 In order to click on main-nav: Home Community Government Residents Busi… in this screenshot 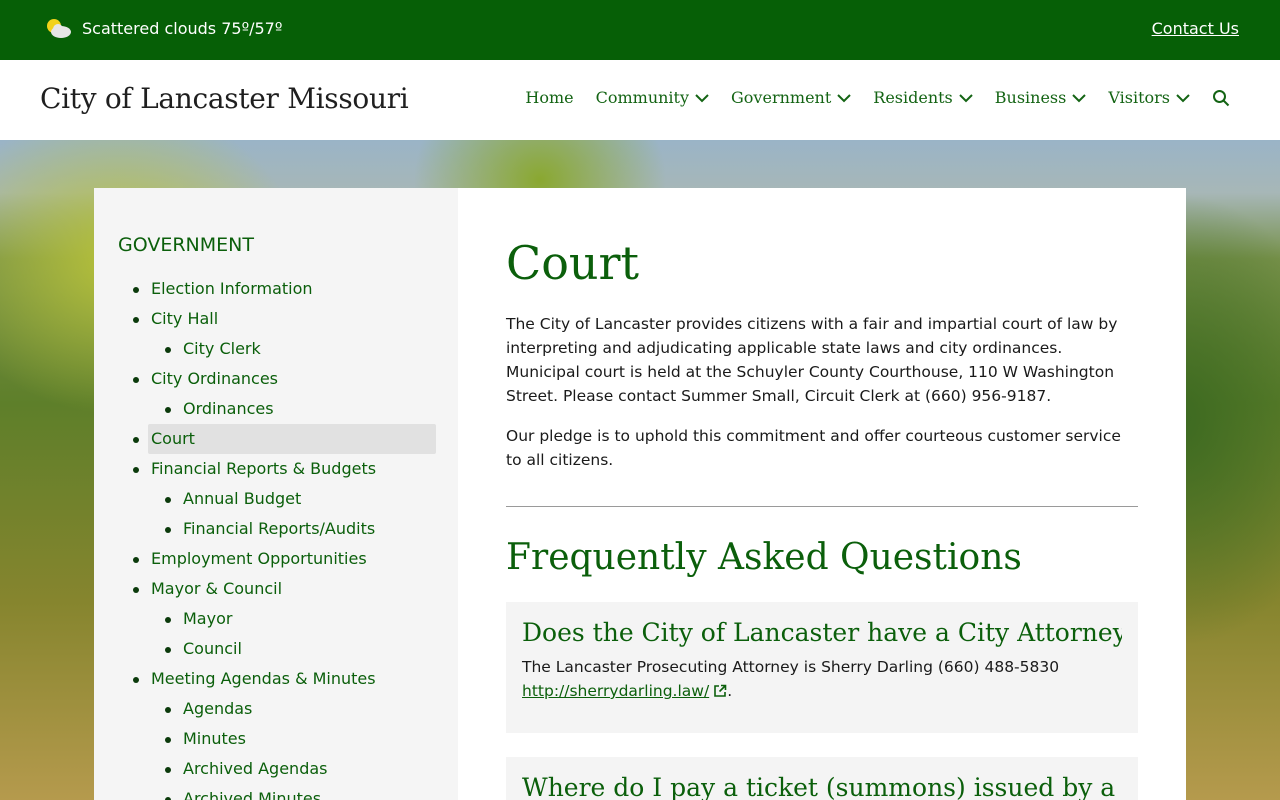, I will do `click(877, 97)`.